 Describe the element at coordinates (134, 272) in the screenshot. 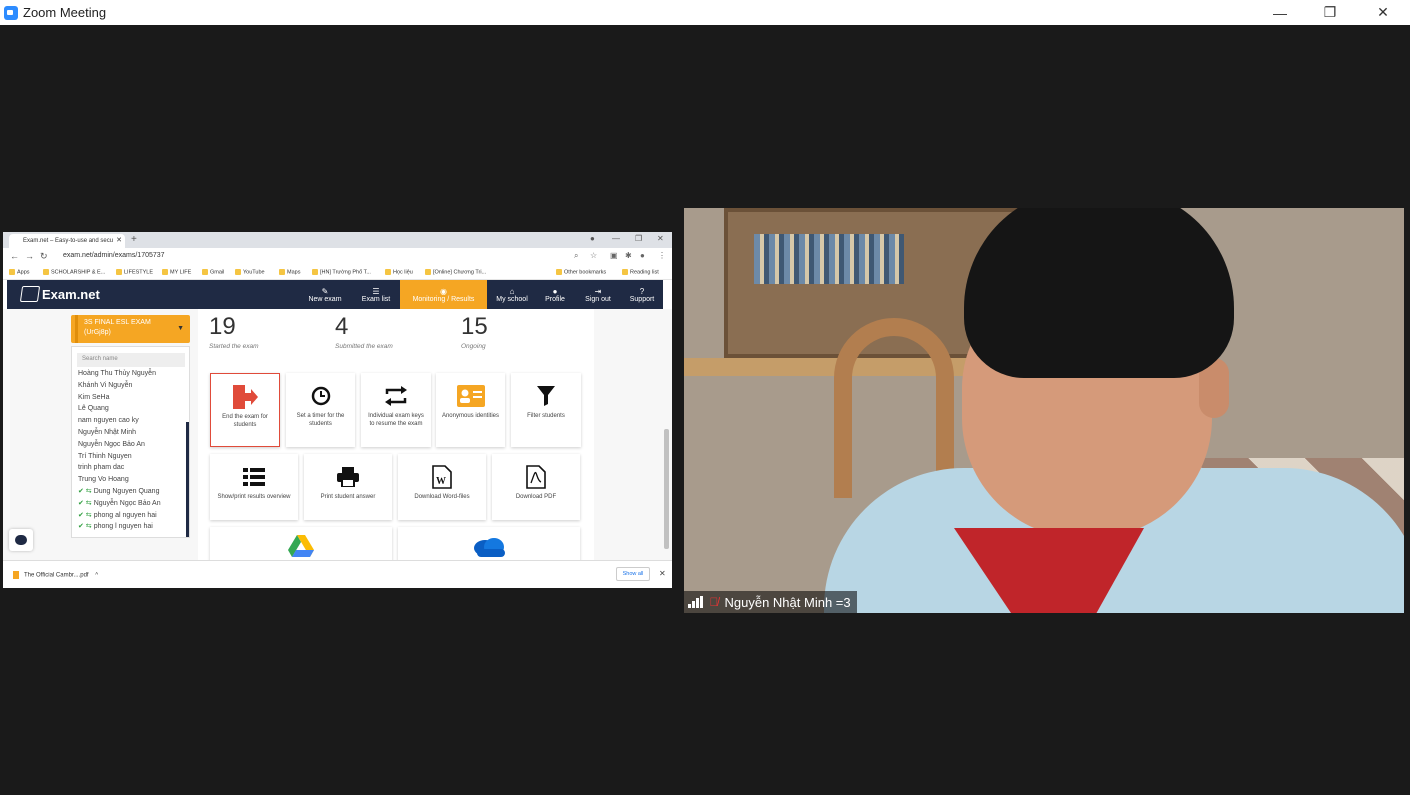

I see `bookmark-item: LIFESTYLE` at that location.